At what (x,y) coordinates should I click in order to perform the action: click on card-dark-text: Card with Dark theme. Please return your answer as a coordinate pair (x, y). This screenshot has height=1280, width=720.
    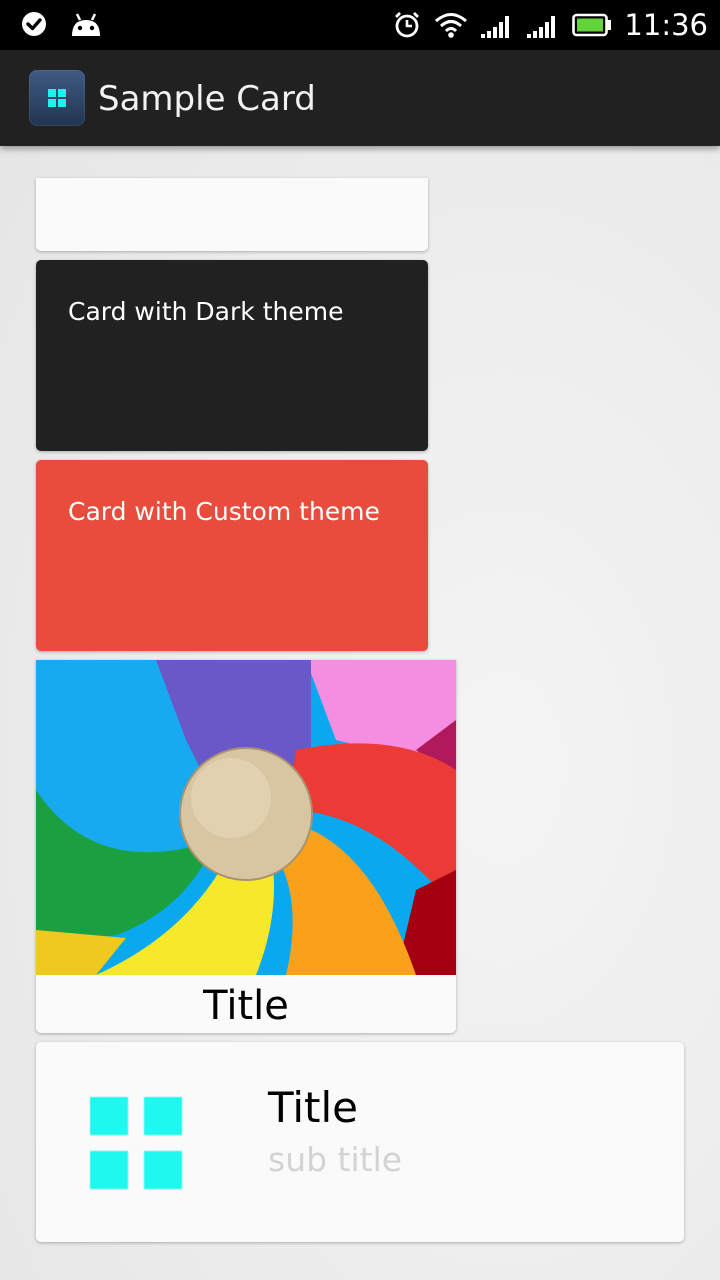
    Looking at the image, I should click on (206, 311).